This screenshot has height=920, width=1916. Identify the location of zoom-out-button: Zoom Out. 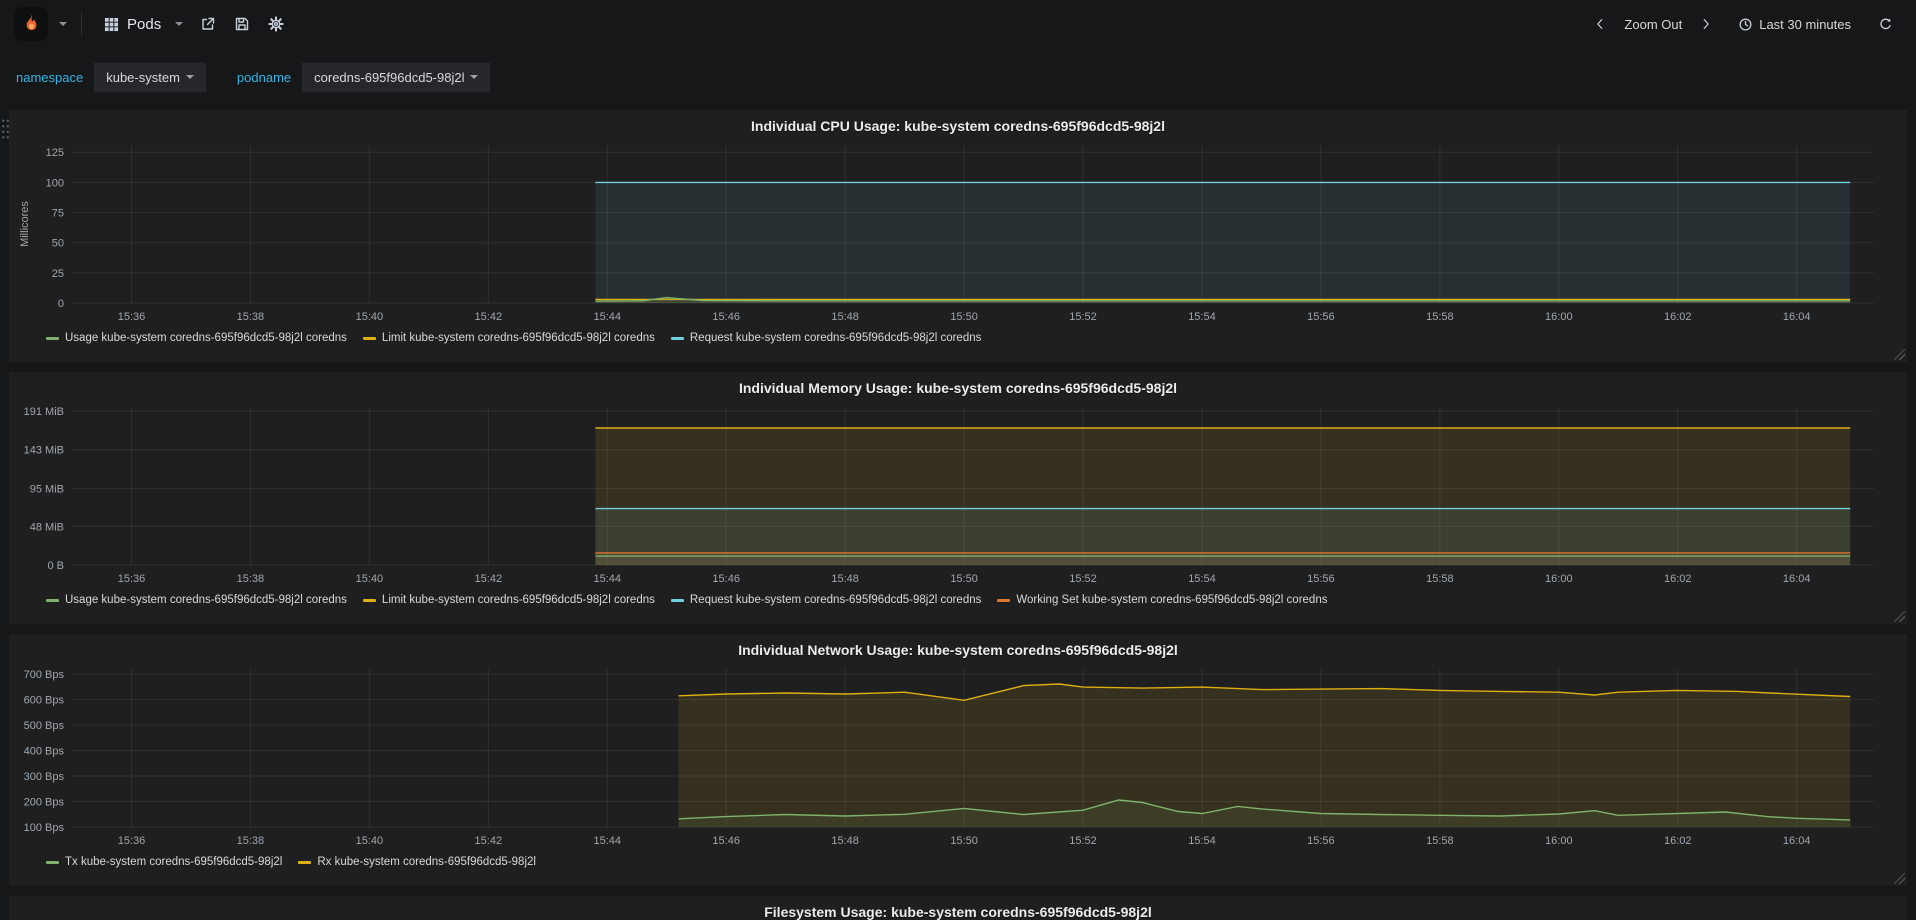
(1653, 24).